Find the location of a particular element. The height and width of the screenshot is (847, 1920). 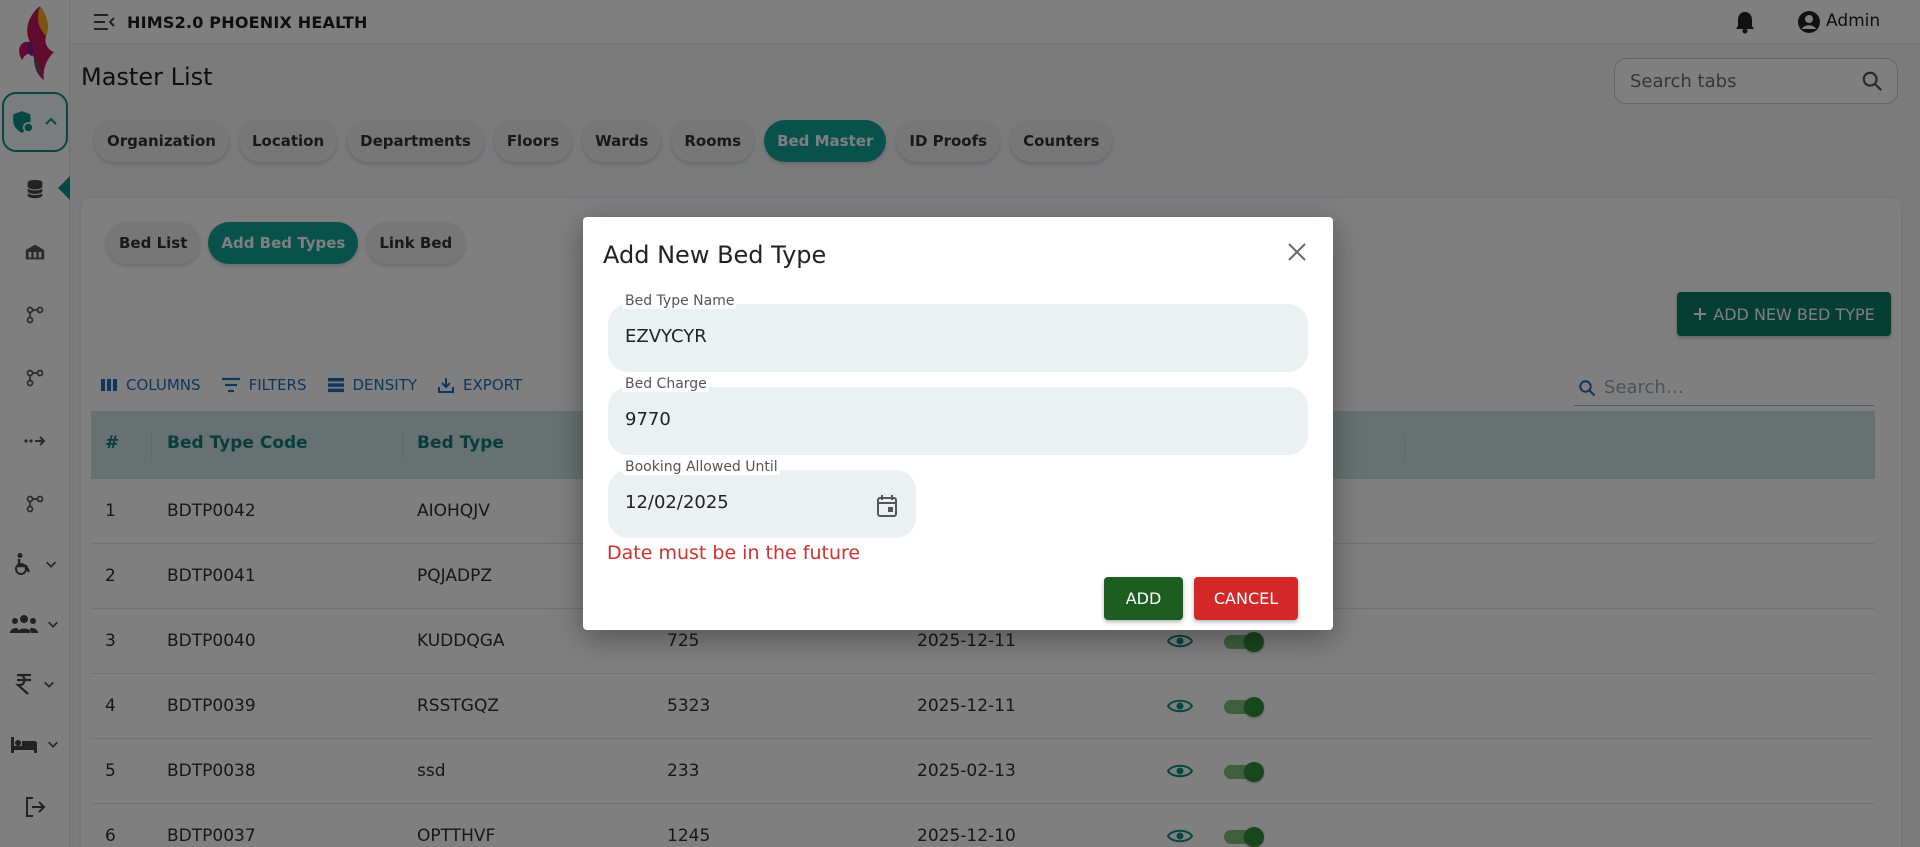

bed-type-name-label: Bed Type Name is located at coordinates (680, 301).